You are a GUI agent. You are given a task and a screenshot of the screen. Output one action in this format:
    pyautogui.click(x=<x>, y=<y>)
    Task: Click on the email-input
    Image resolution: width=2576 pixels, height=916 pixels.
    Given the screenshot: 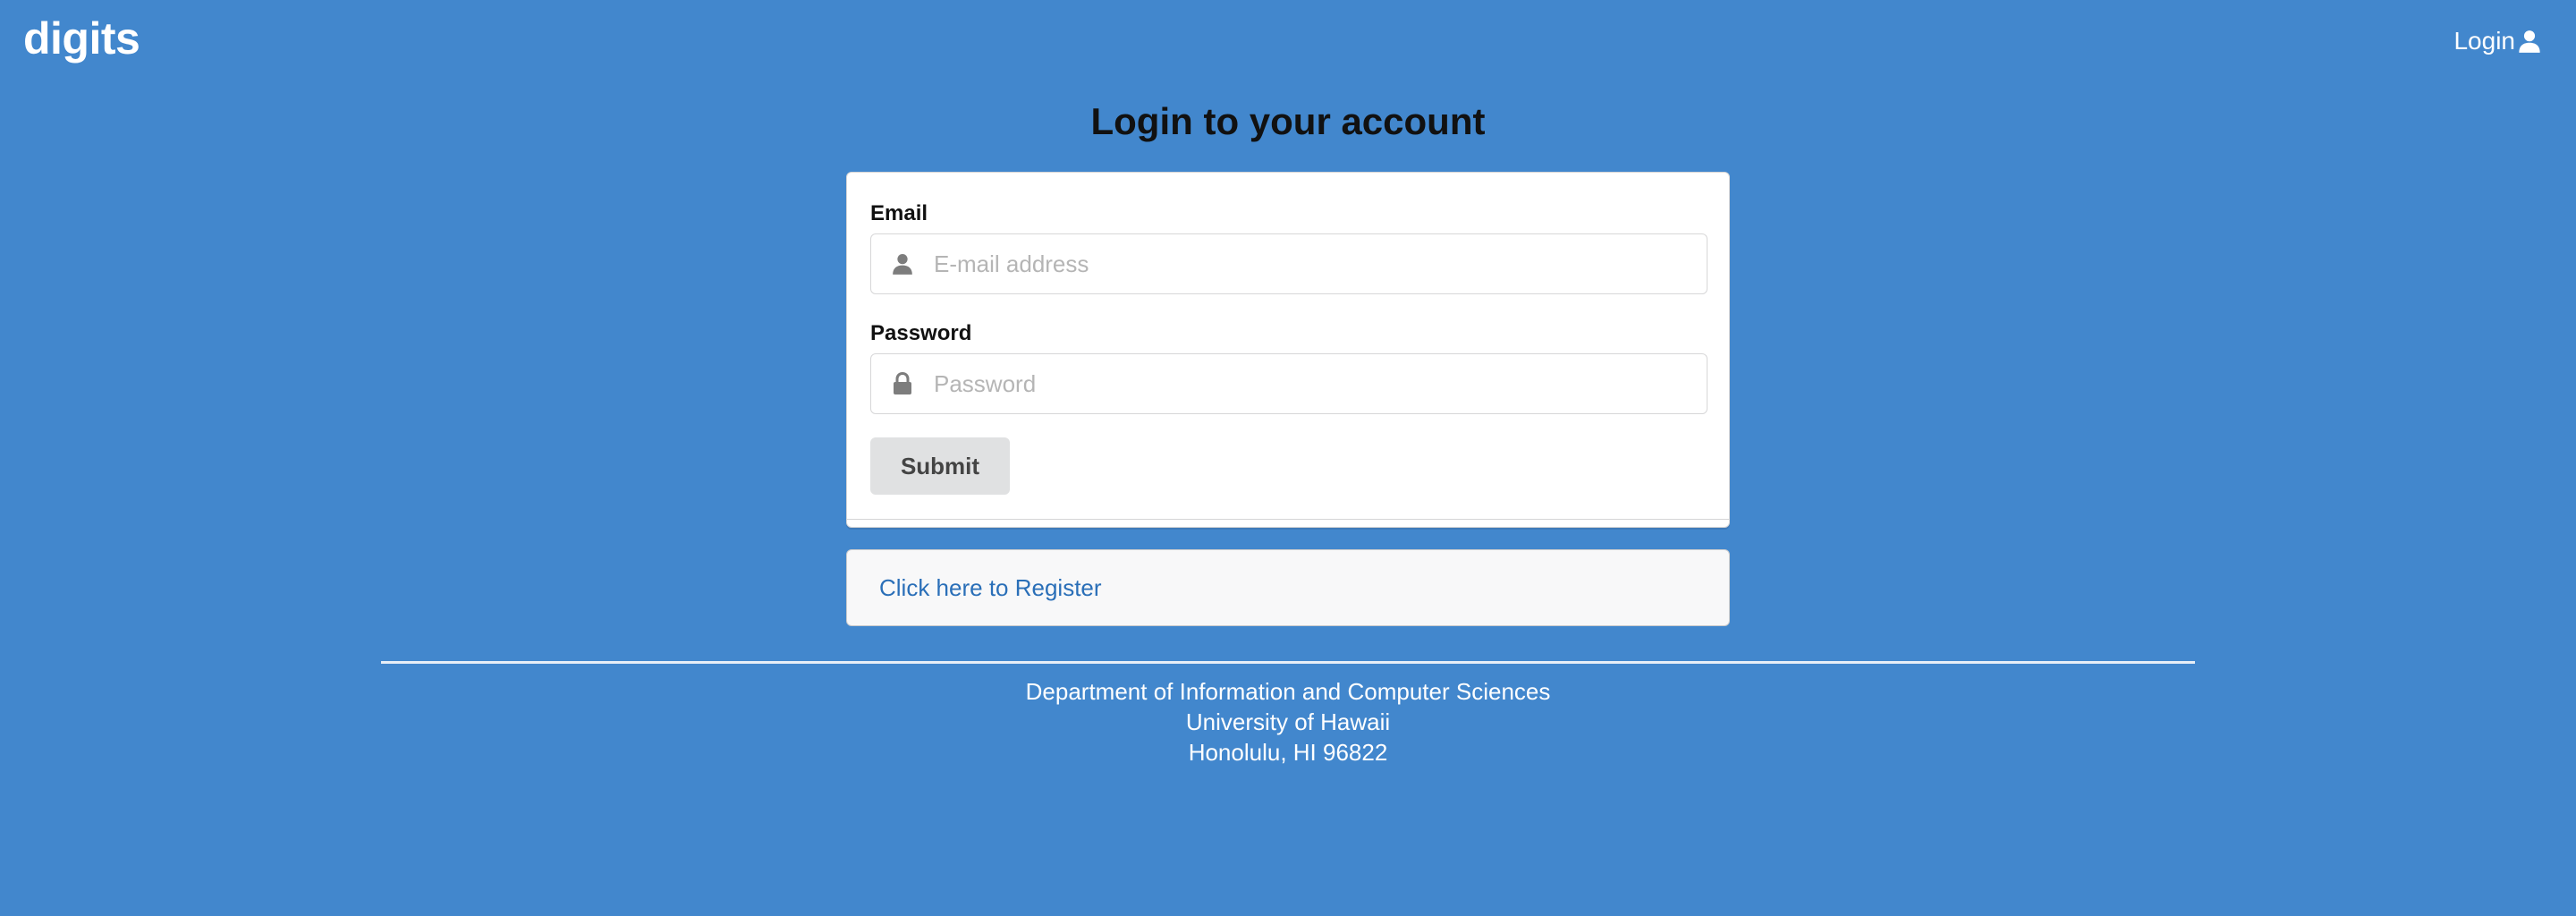 What is the action you would take?
    pyautogui.click(x=1320, y=263)
    